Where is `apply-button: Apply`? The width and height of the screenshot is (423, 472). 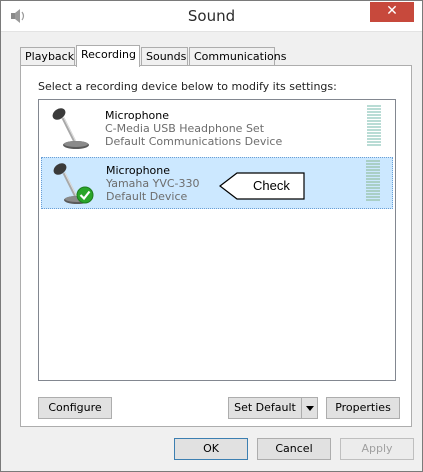
apply-button: Apply is located at coordinates (377, 449).